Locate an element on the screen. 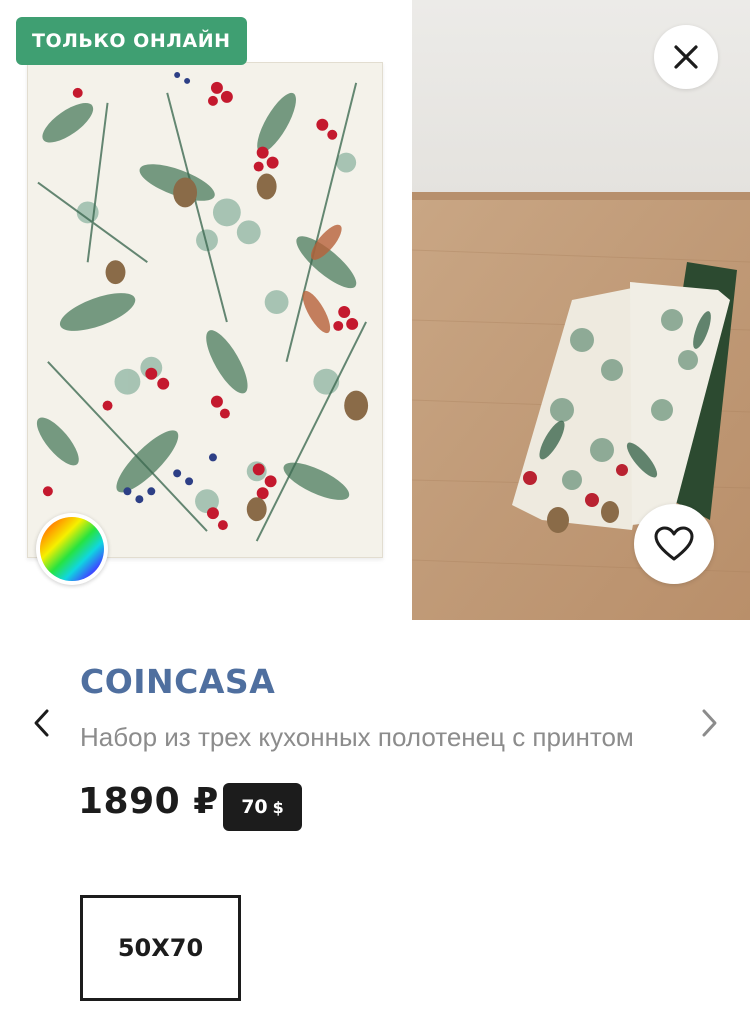  points-value: 70 is located at coordinates (254, 807).